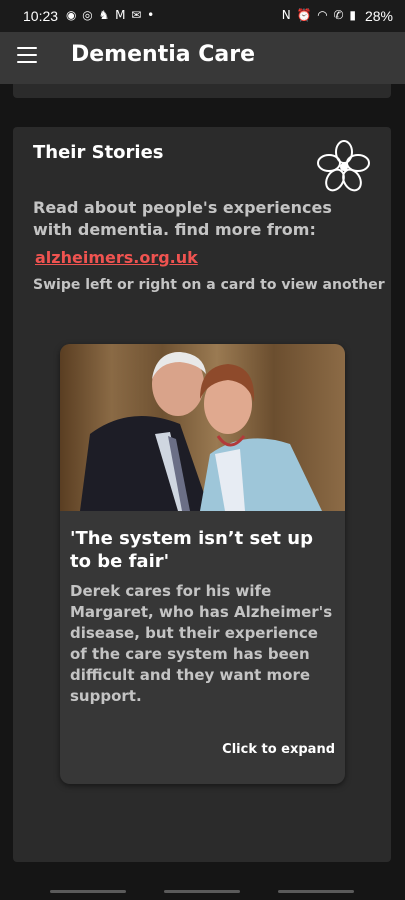 The height and width of the screenshot is (900, 405). I want to click on hamburger-menu-icon, so click(27, 55).